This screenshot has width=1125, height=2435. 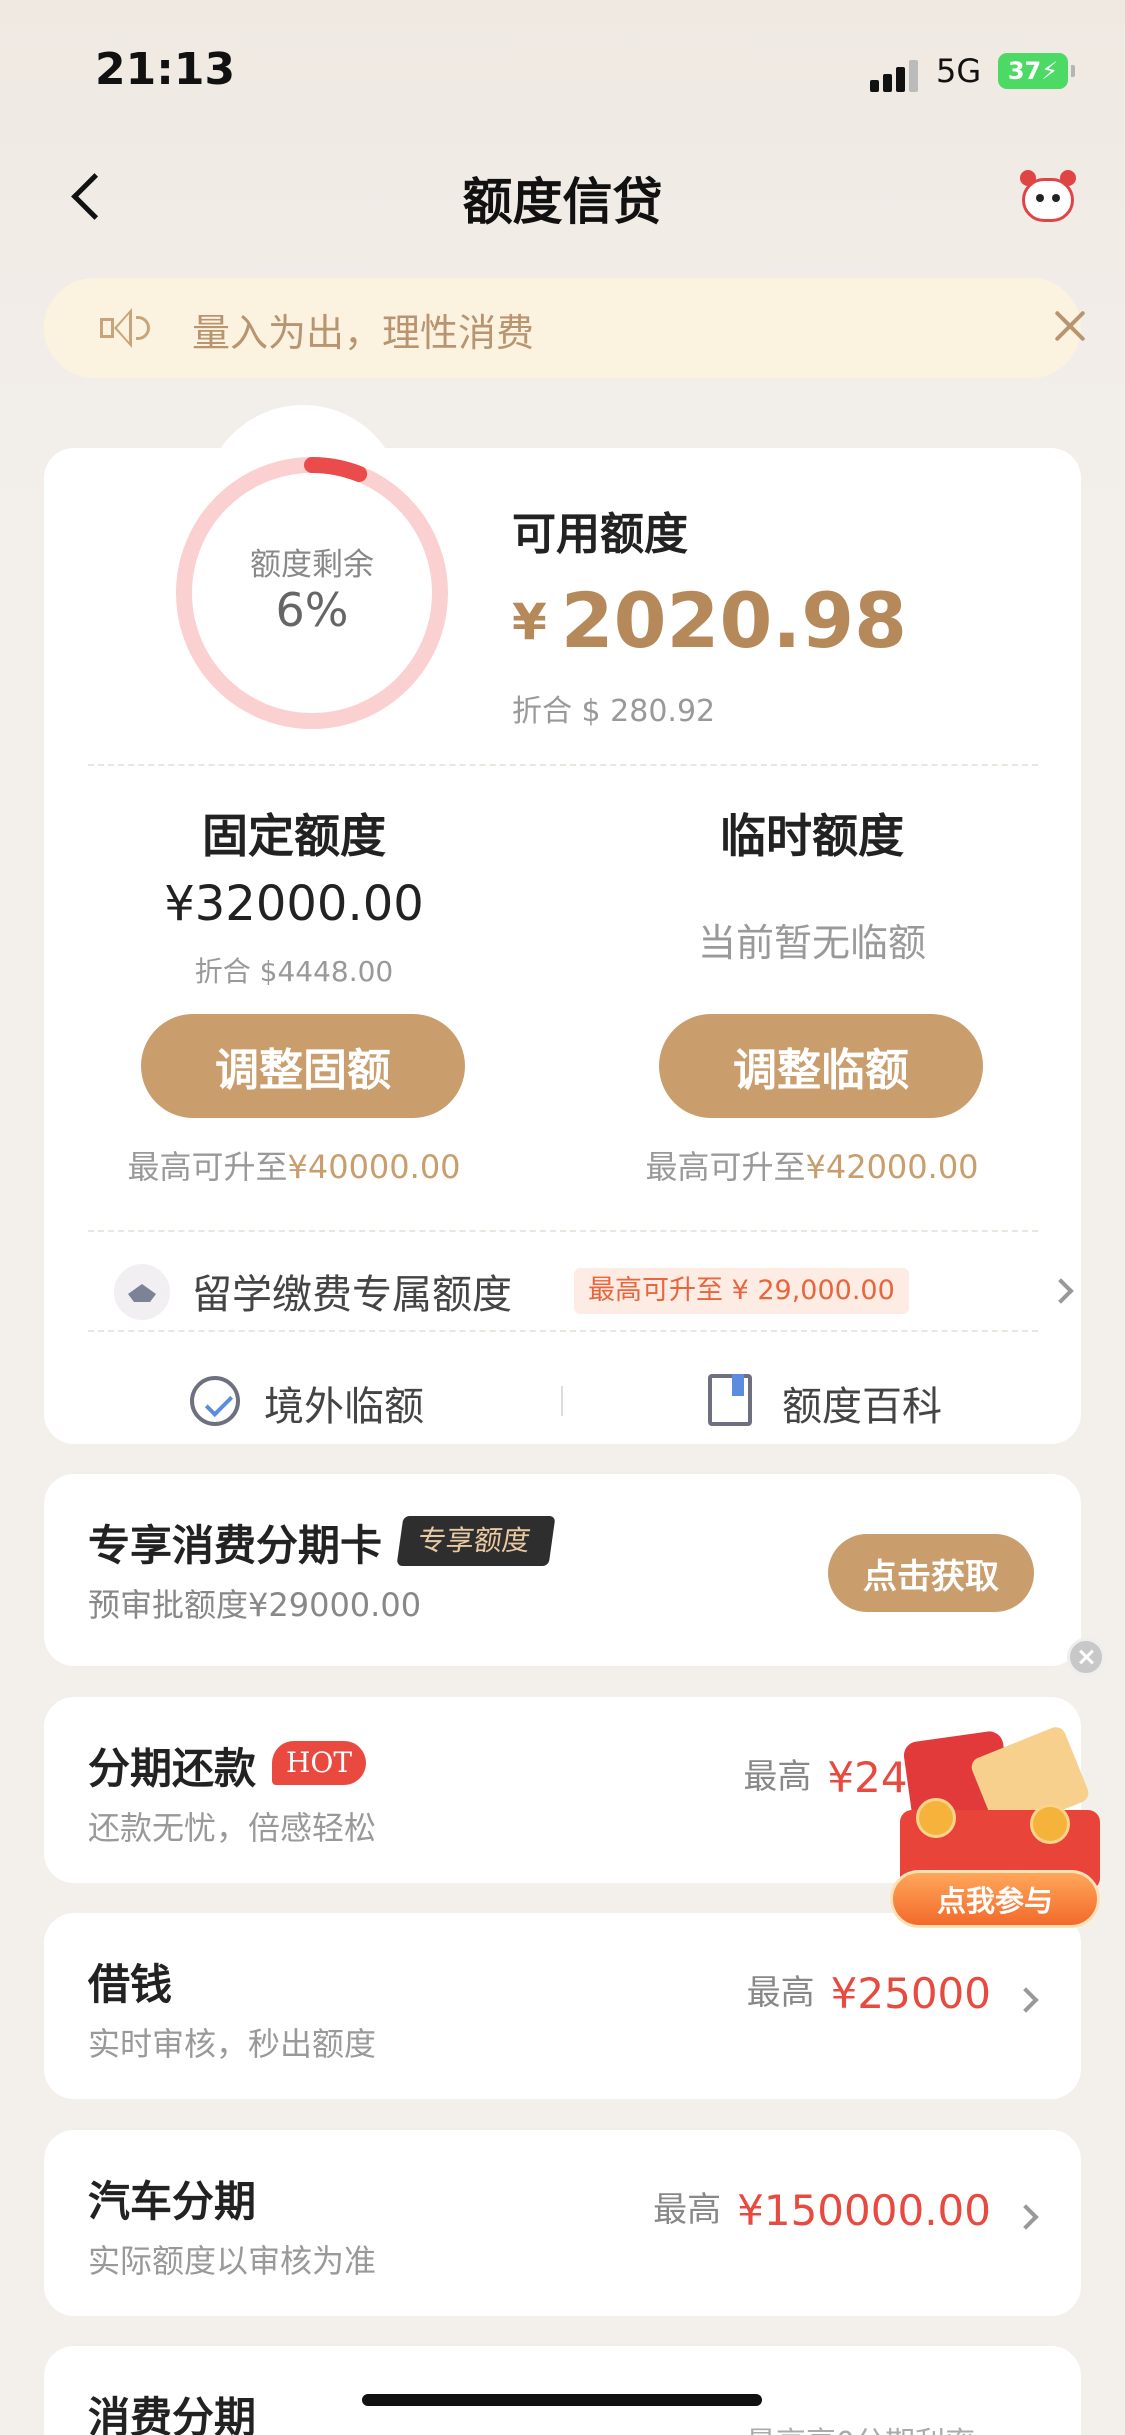 I want to click on speaker-icon, so click(x=125, y=328).